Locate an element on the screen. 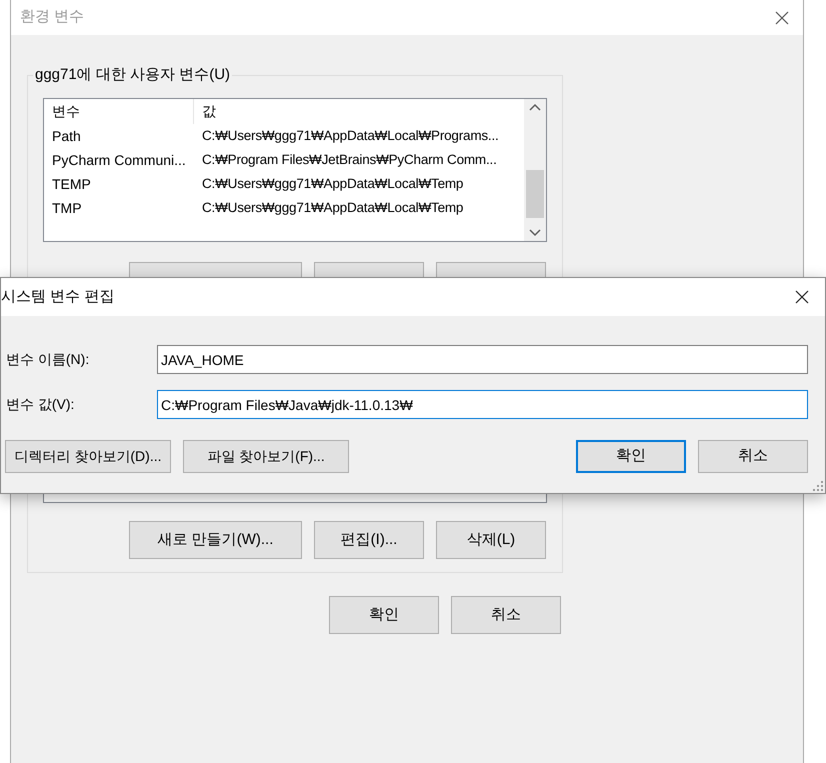 Image resolution: width=826 pixels, height=763 pixels. field-label: 변수 값(V): is located at coordinates (41, 404).